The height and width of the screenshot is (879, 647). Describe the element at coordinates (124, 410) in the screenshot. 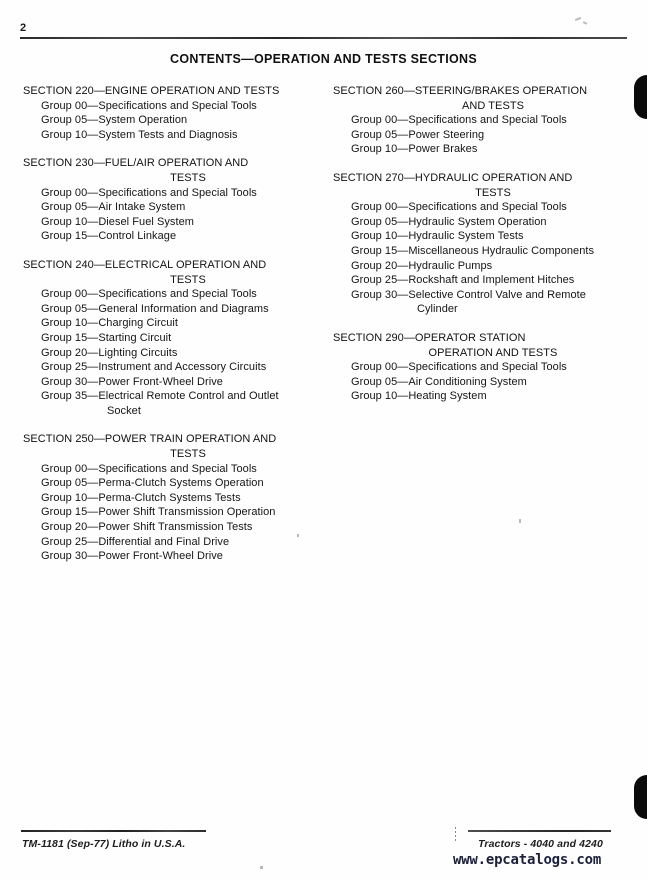

I see `group-entry-continuation: Socket` at that location.